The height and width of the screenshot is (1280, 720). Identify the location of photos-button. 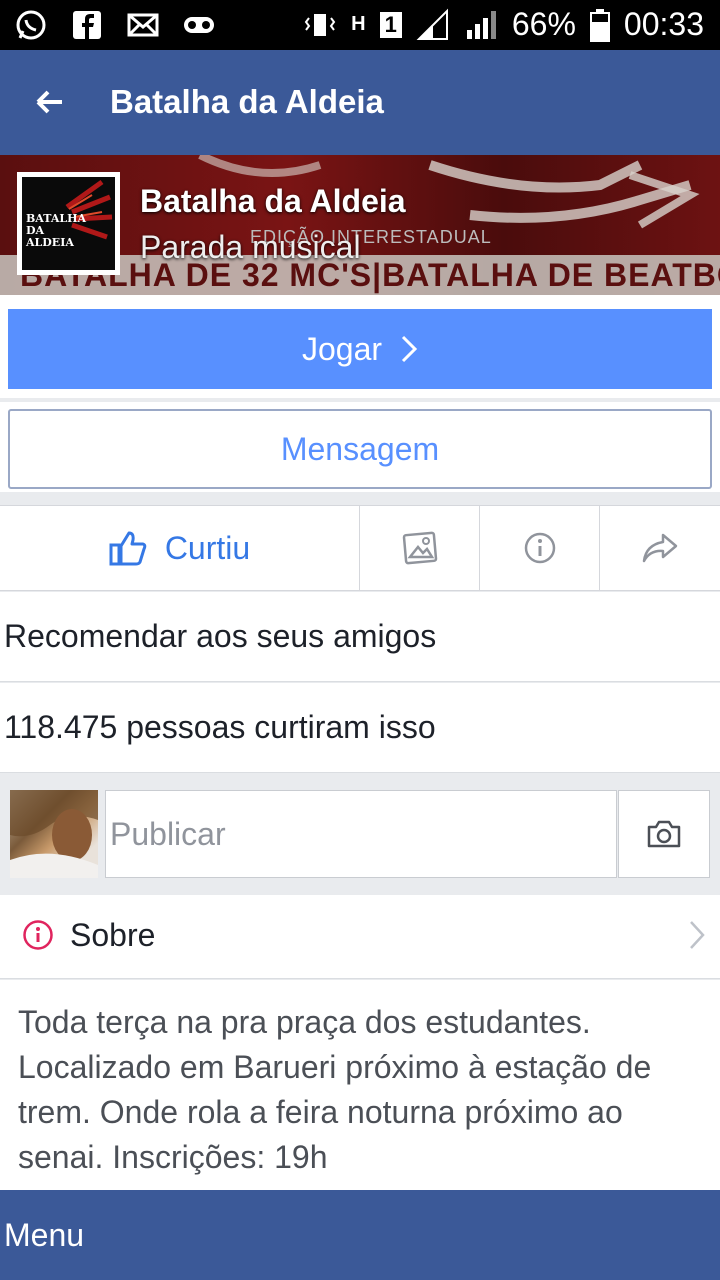
(420, 548).